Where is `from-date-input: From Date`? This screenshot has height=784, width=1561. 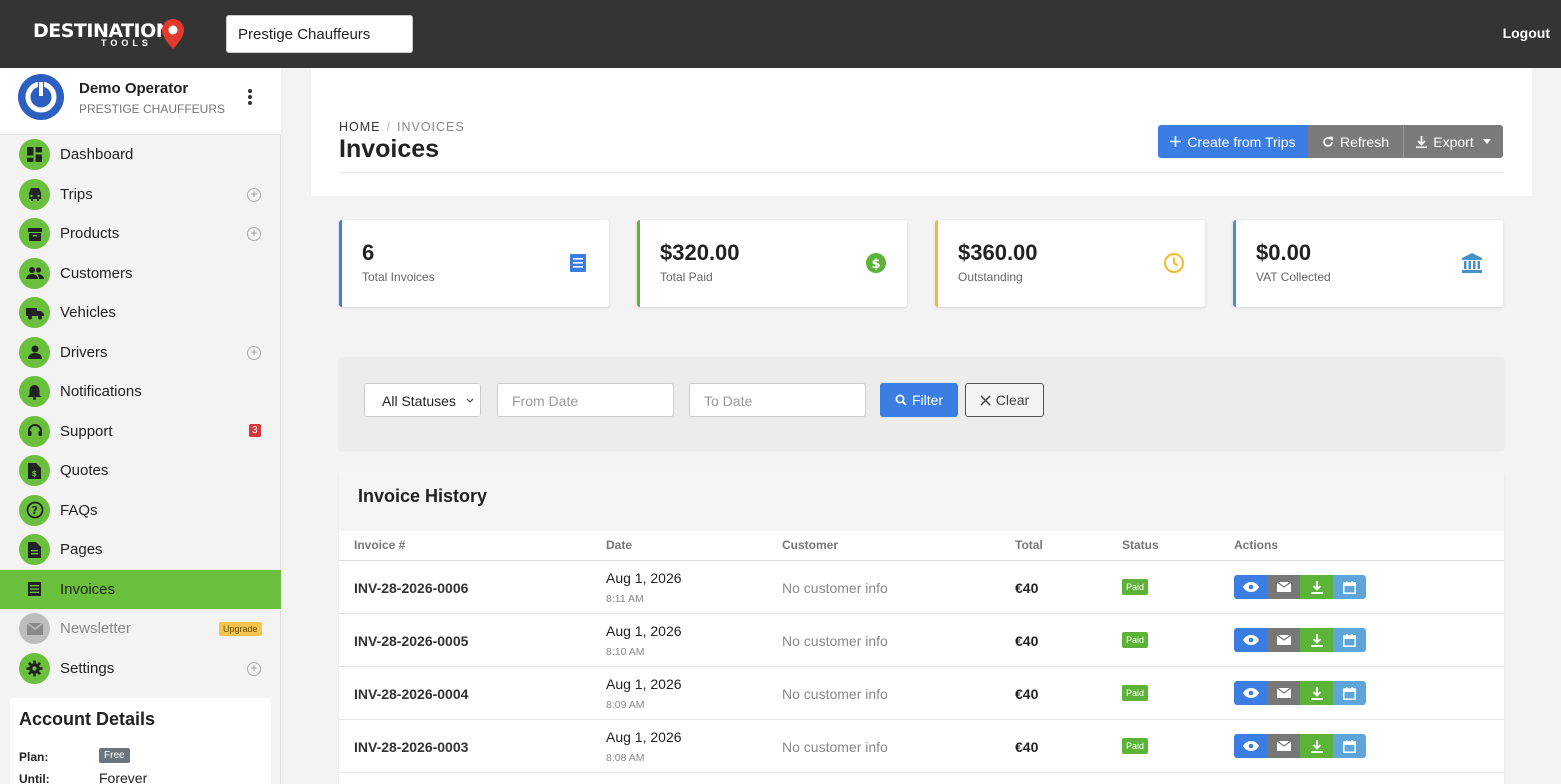 from-date-input: From Date is located at coordinates (585, 400).